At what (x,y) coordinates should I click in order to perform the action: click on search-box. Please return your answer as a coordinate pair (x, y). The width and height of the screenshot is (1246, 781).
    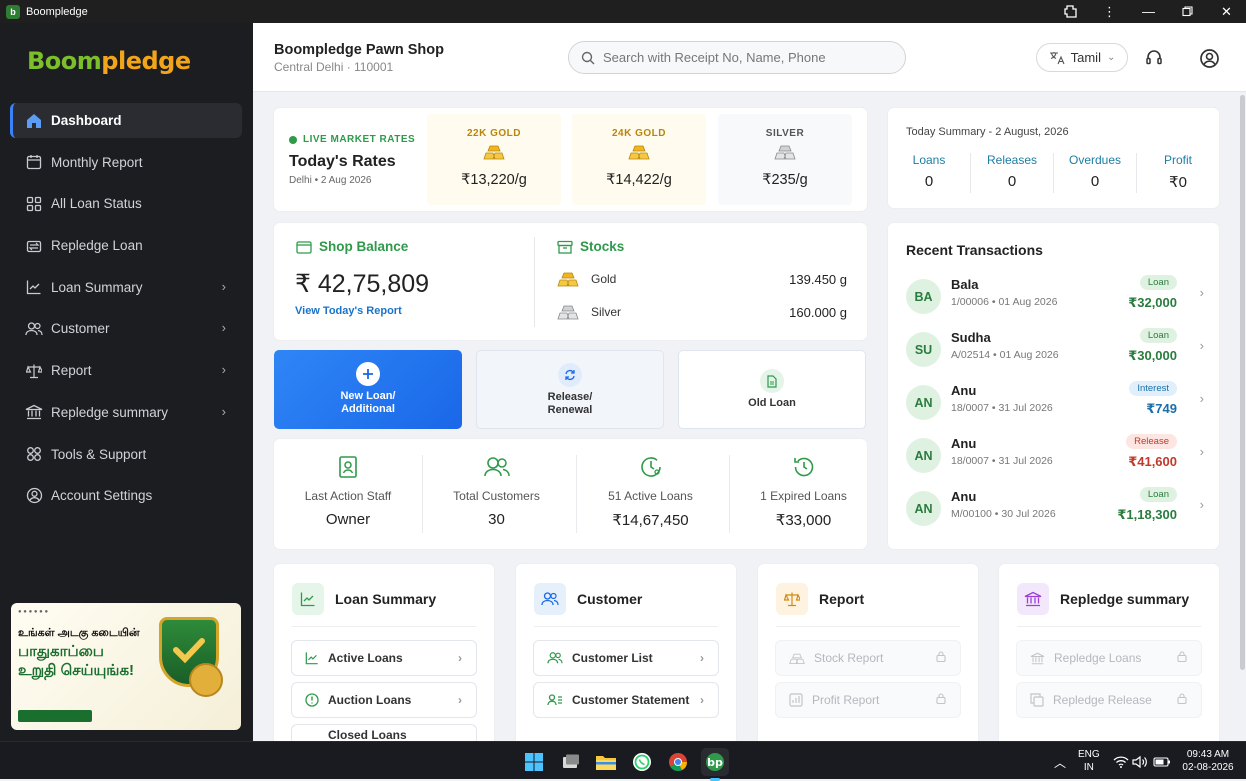
    Looking at the image, I should click on (737, 57).